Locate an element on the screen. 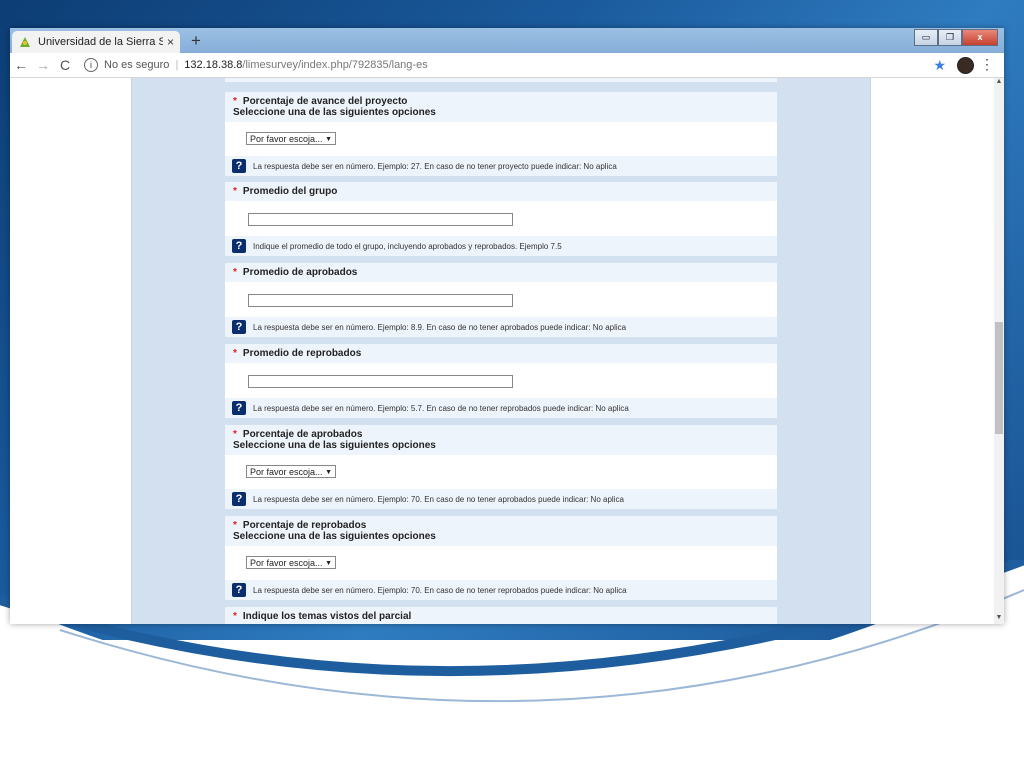  question-title: Porcentaje de avance del proyecto is located at coordinates (325, 101).